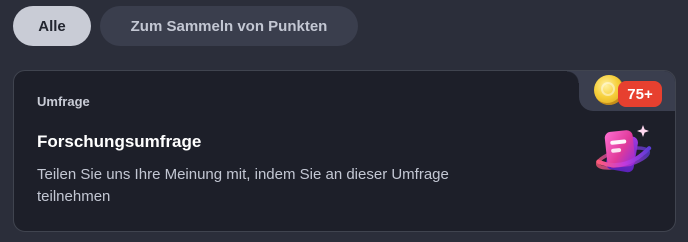 Image resolution: width=688 pixels, height=242 pixels. I want to click on card-title: Forschungsumfrage, so click(119, 141).